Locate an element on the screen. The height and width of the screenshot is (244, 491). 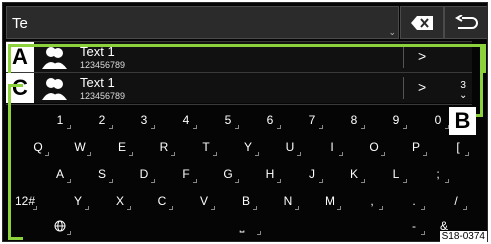
key: N is located at coordinates (288, 201).